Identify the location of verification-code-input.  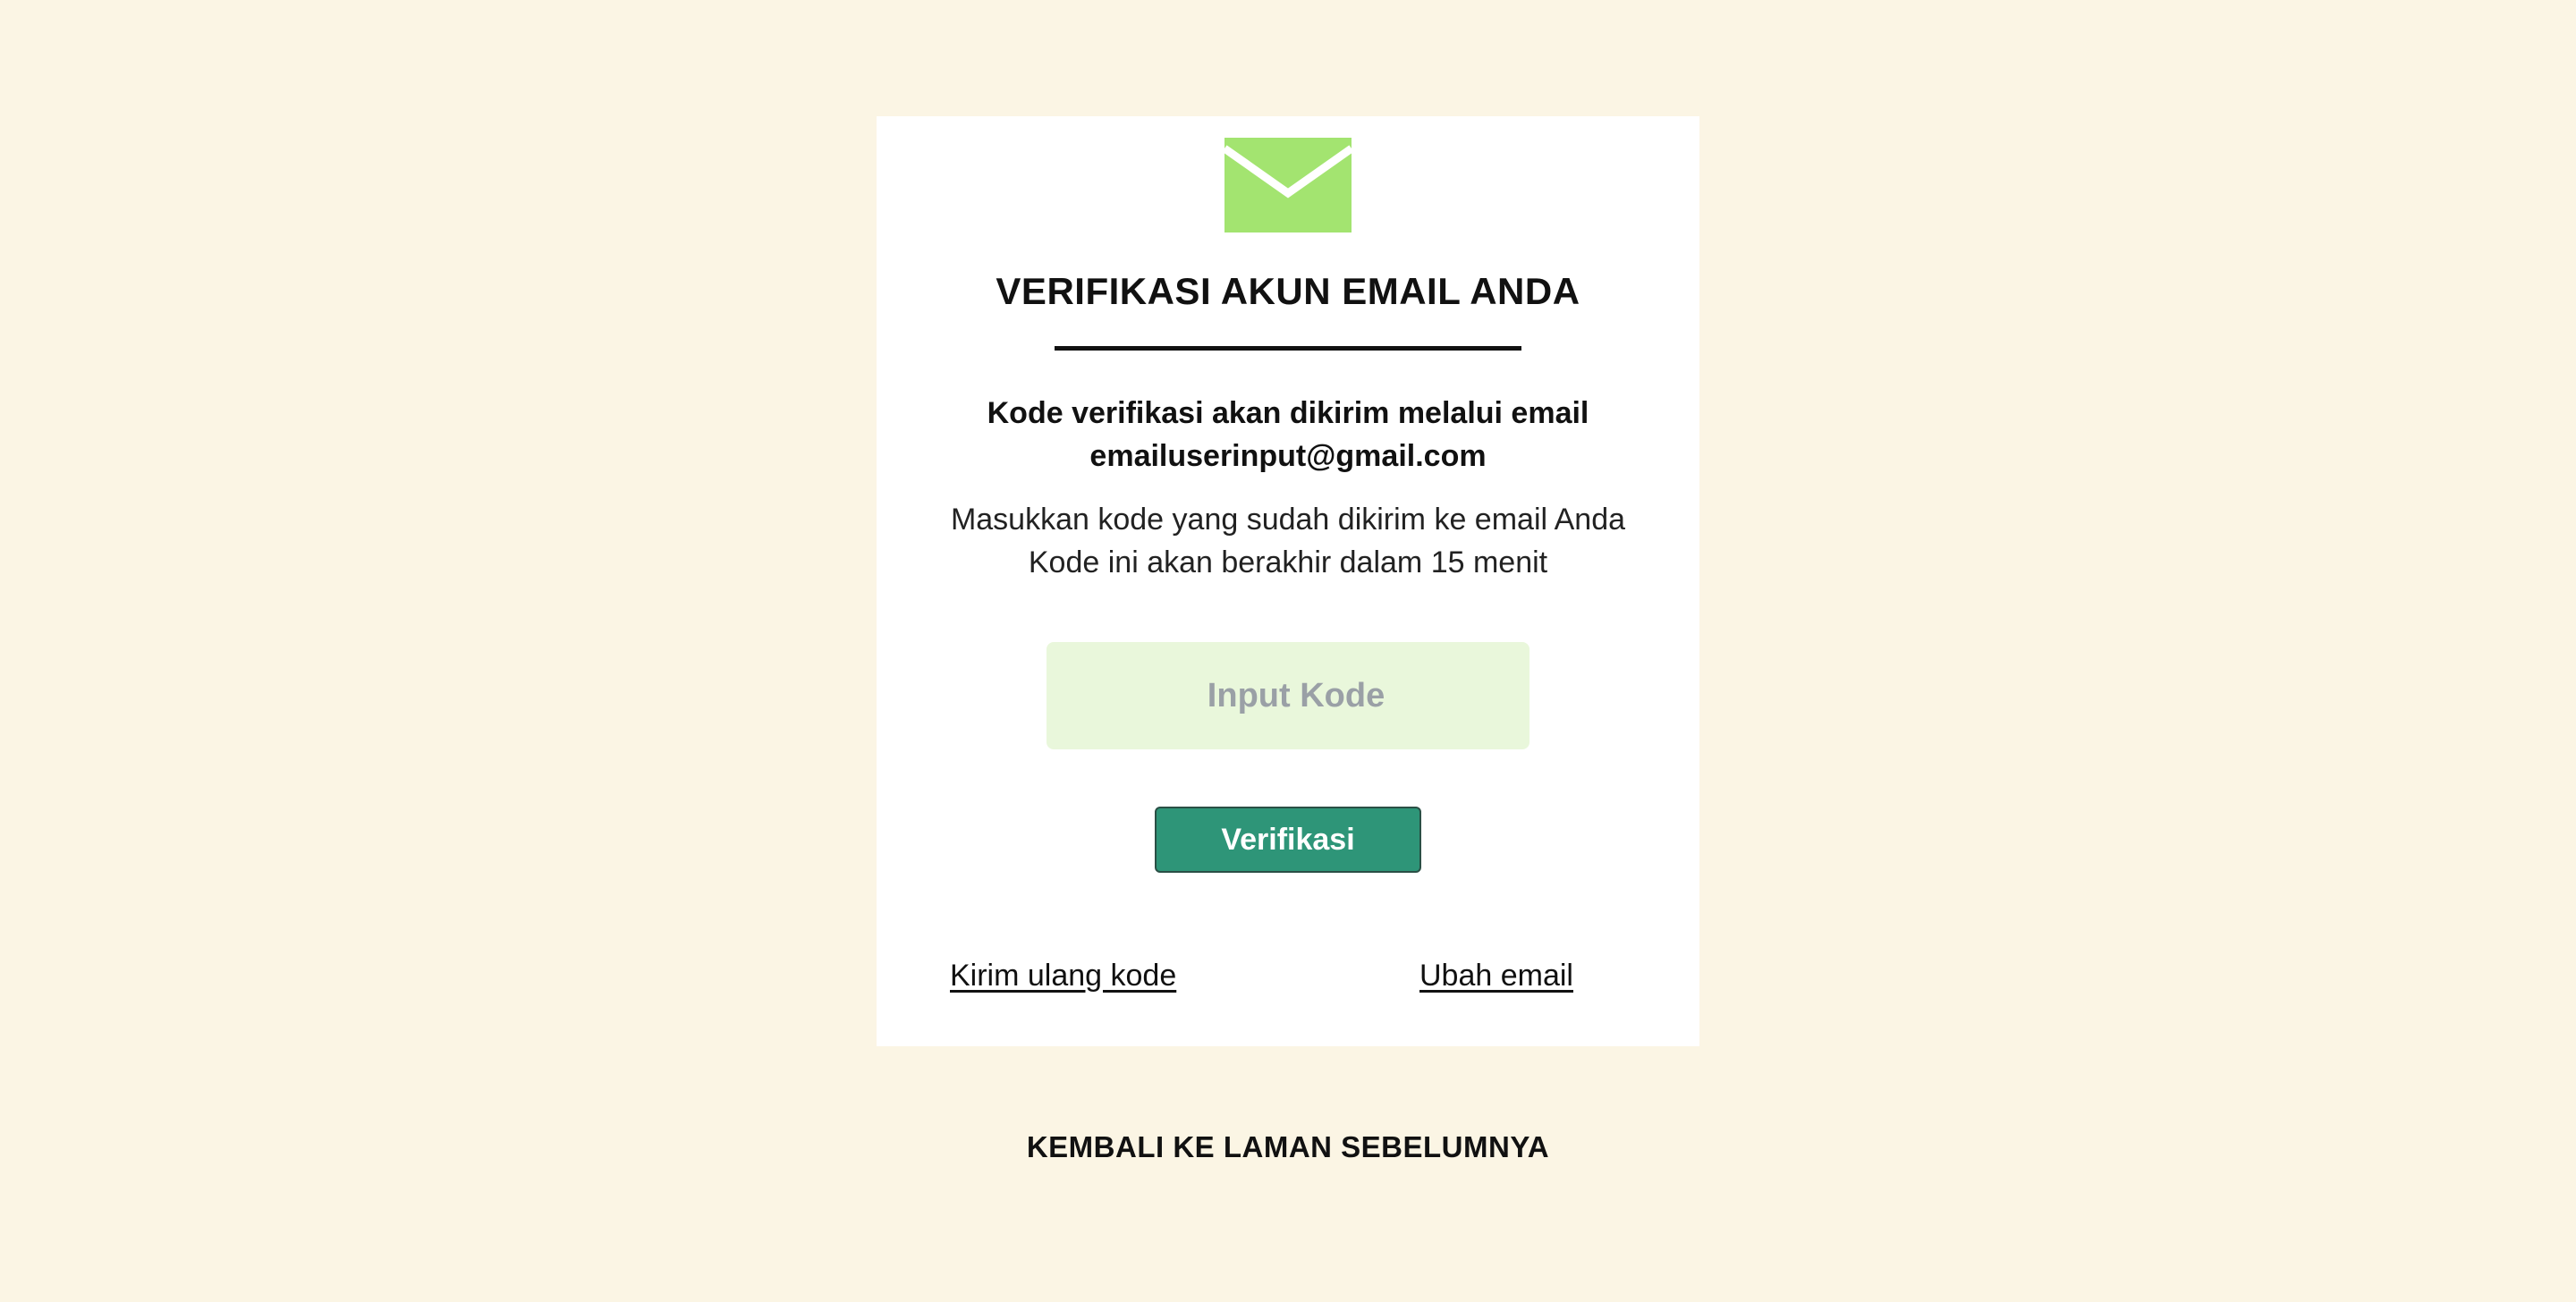
(1288, 695).